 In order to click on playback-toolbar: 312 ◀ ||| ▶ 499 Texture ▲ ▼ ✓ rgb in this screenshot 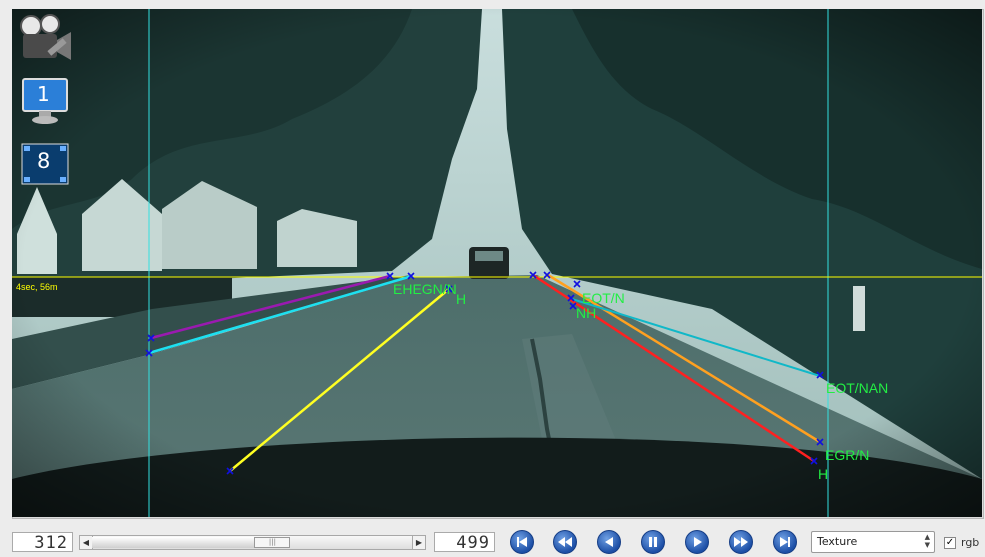, I will do `click(492, 540)`.